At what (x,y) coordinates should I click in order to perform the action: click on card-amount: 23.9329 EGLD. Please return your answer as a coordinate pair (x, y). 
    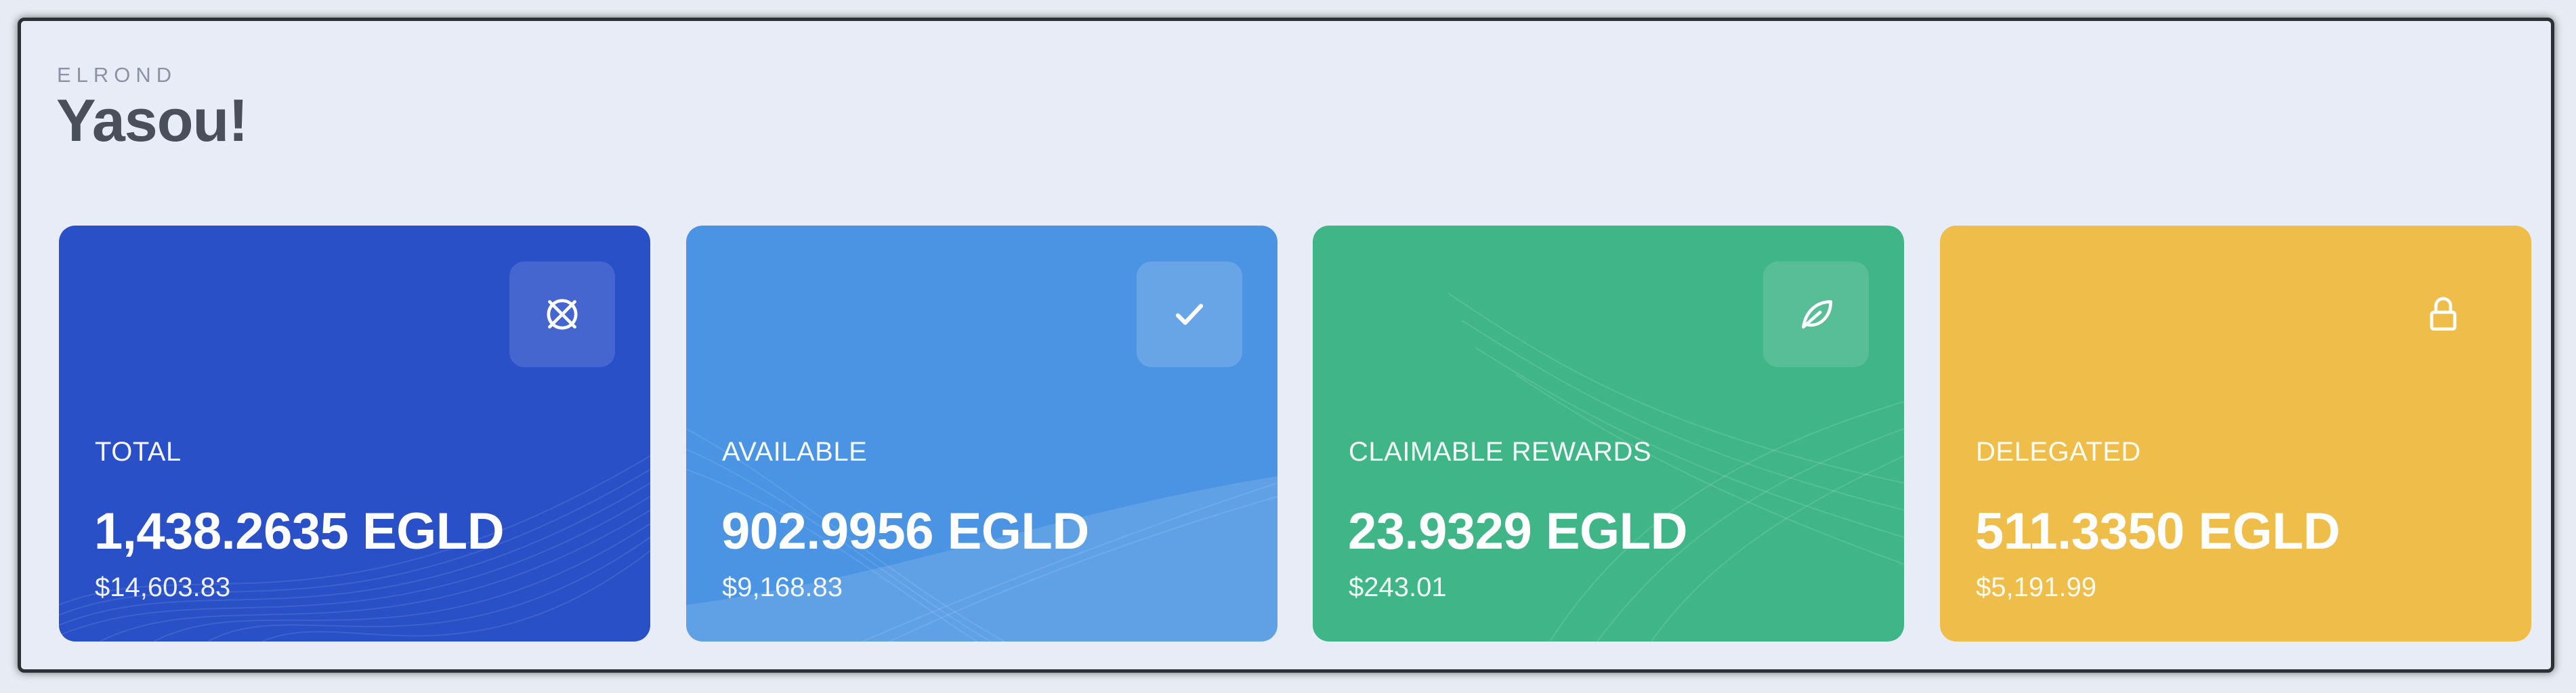
    Looking at the image, I should click on (1517, 531).